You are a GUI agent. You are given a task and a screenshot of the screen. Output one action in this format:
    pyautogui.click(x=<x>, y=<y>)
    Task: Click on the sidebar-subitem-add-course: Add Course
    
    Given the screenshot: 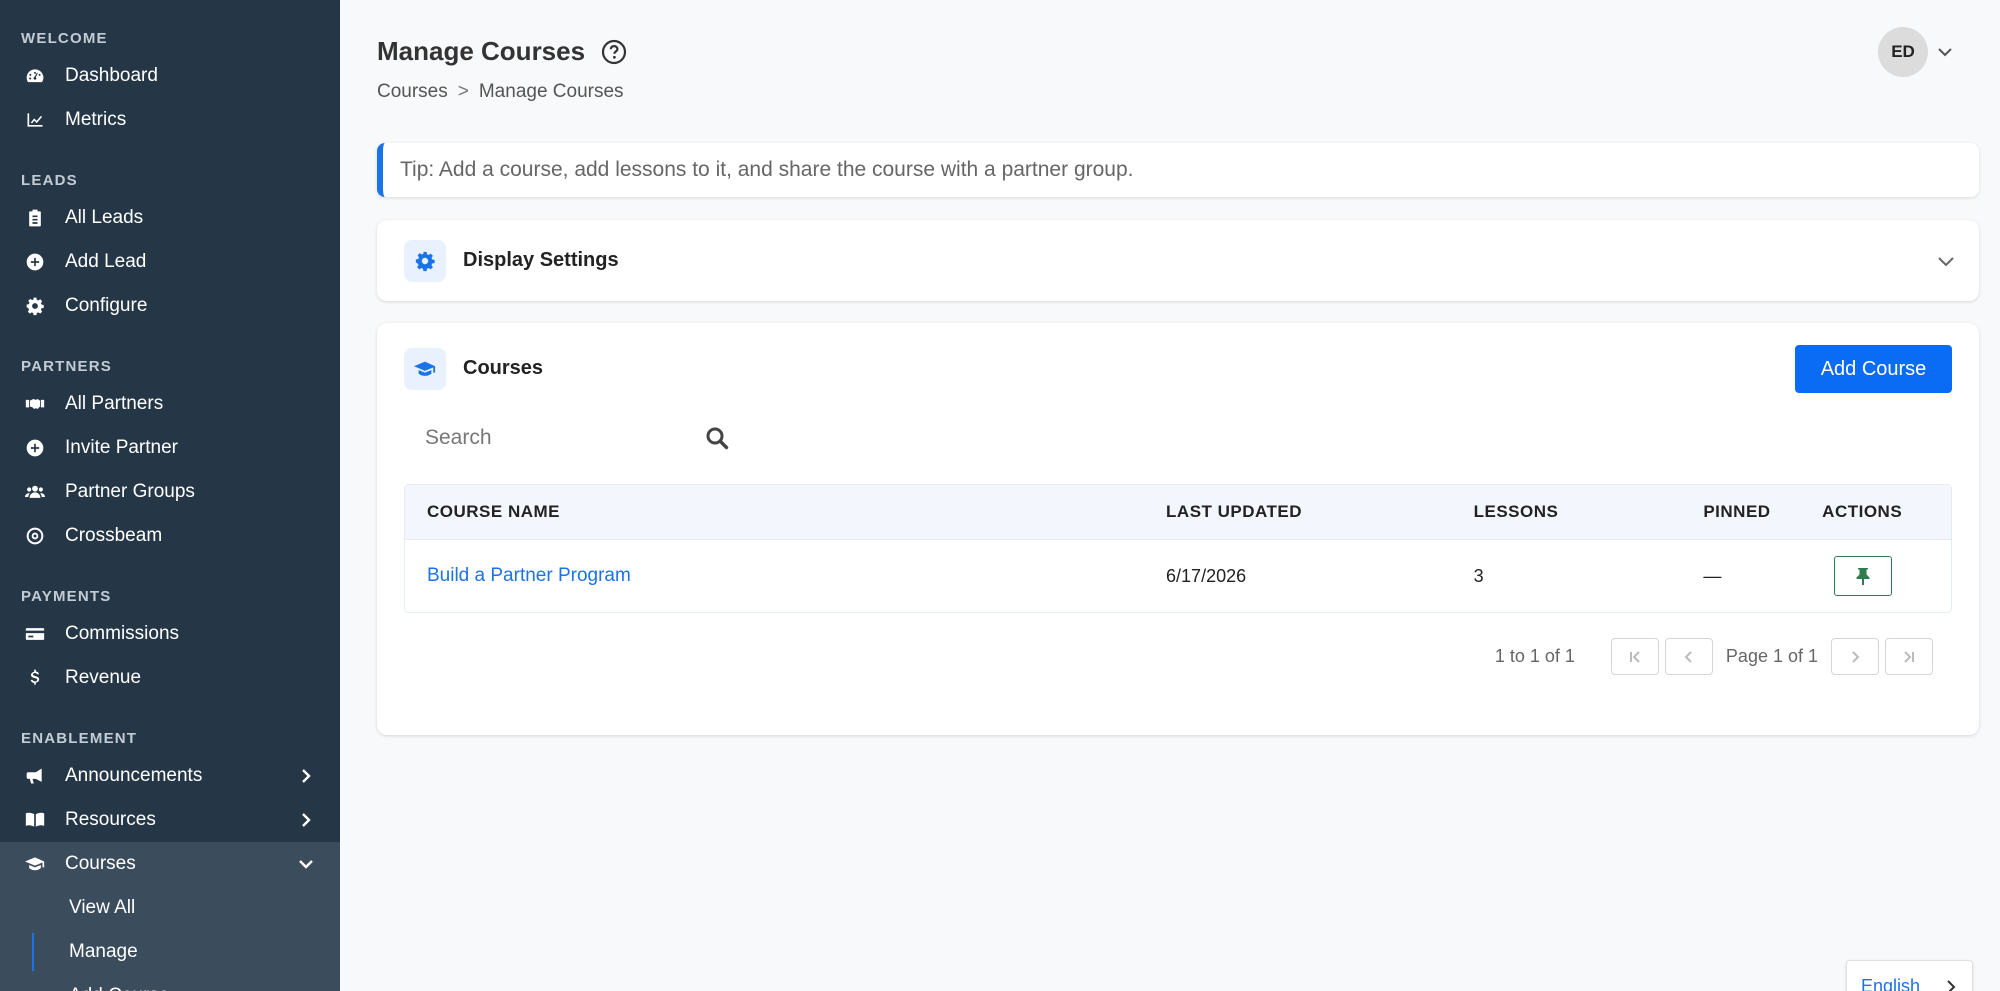 What is the action you would take?
    pyautogui.click(x=170, y=982)
    